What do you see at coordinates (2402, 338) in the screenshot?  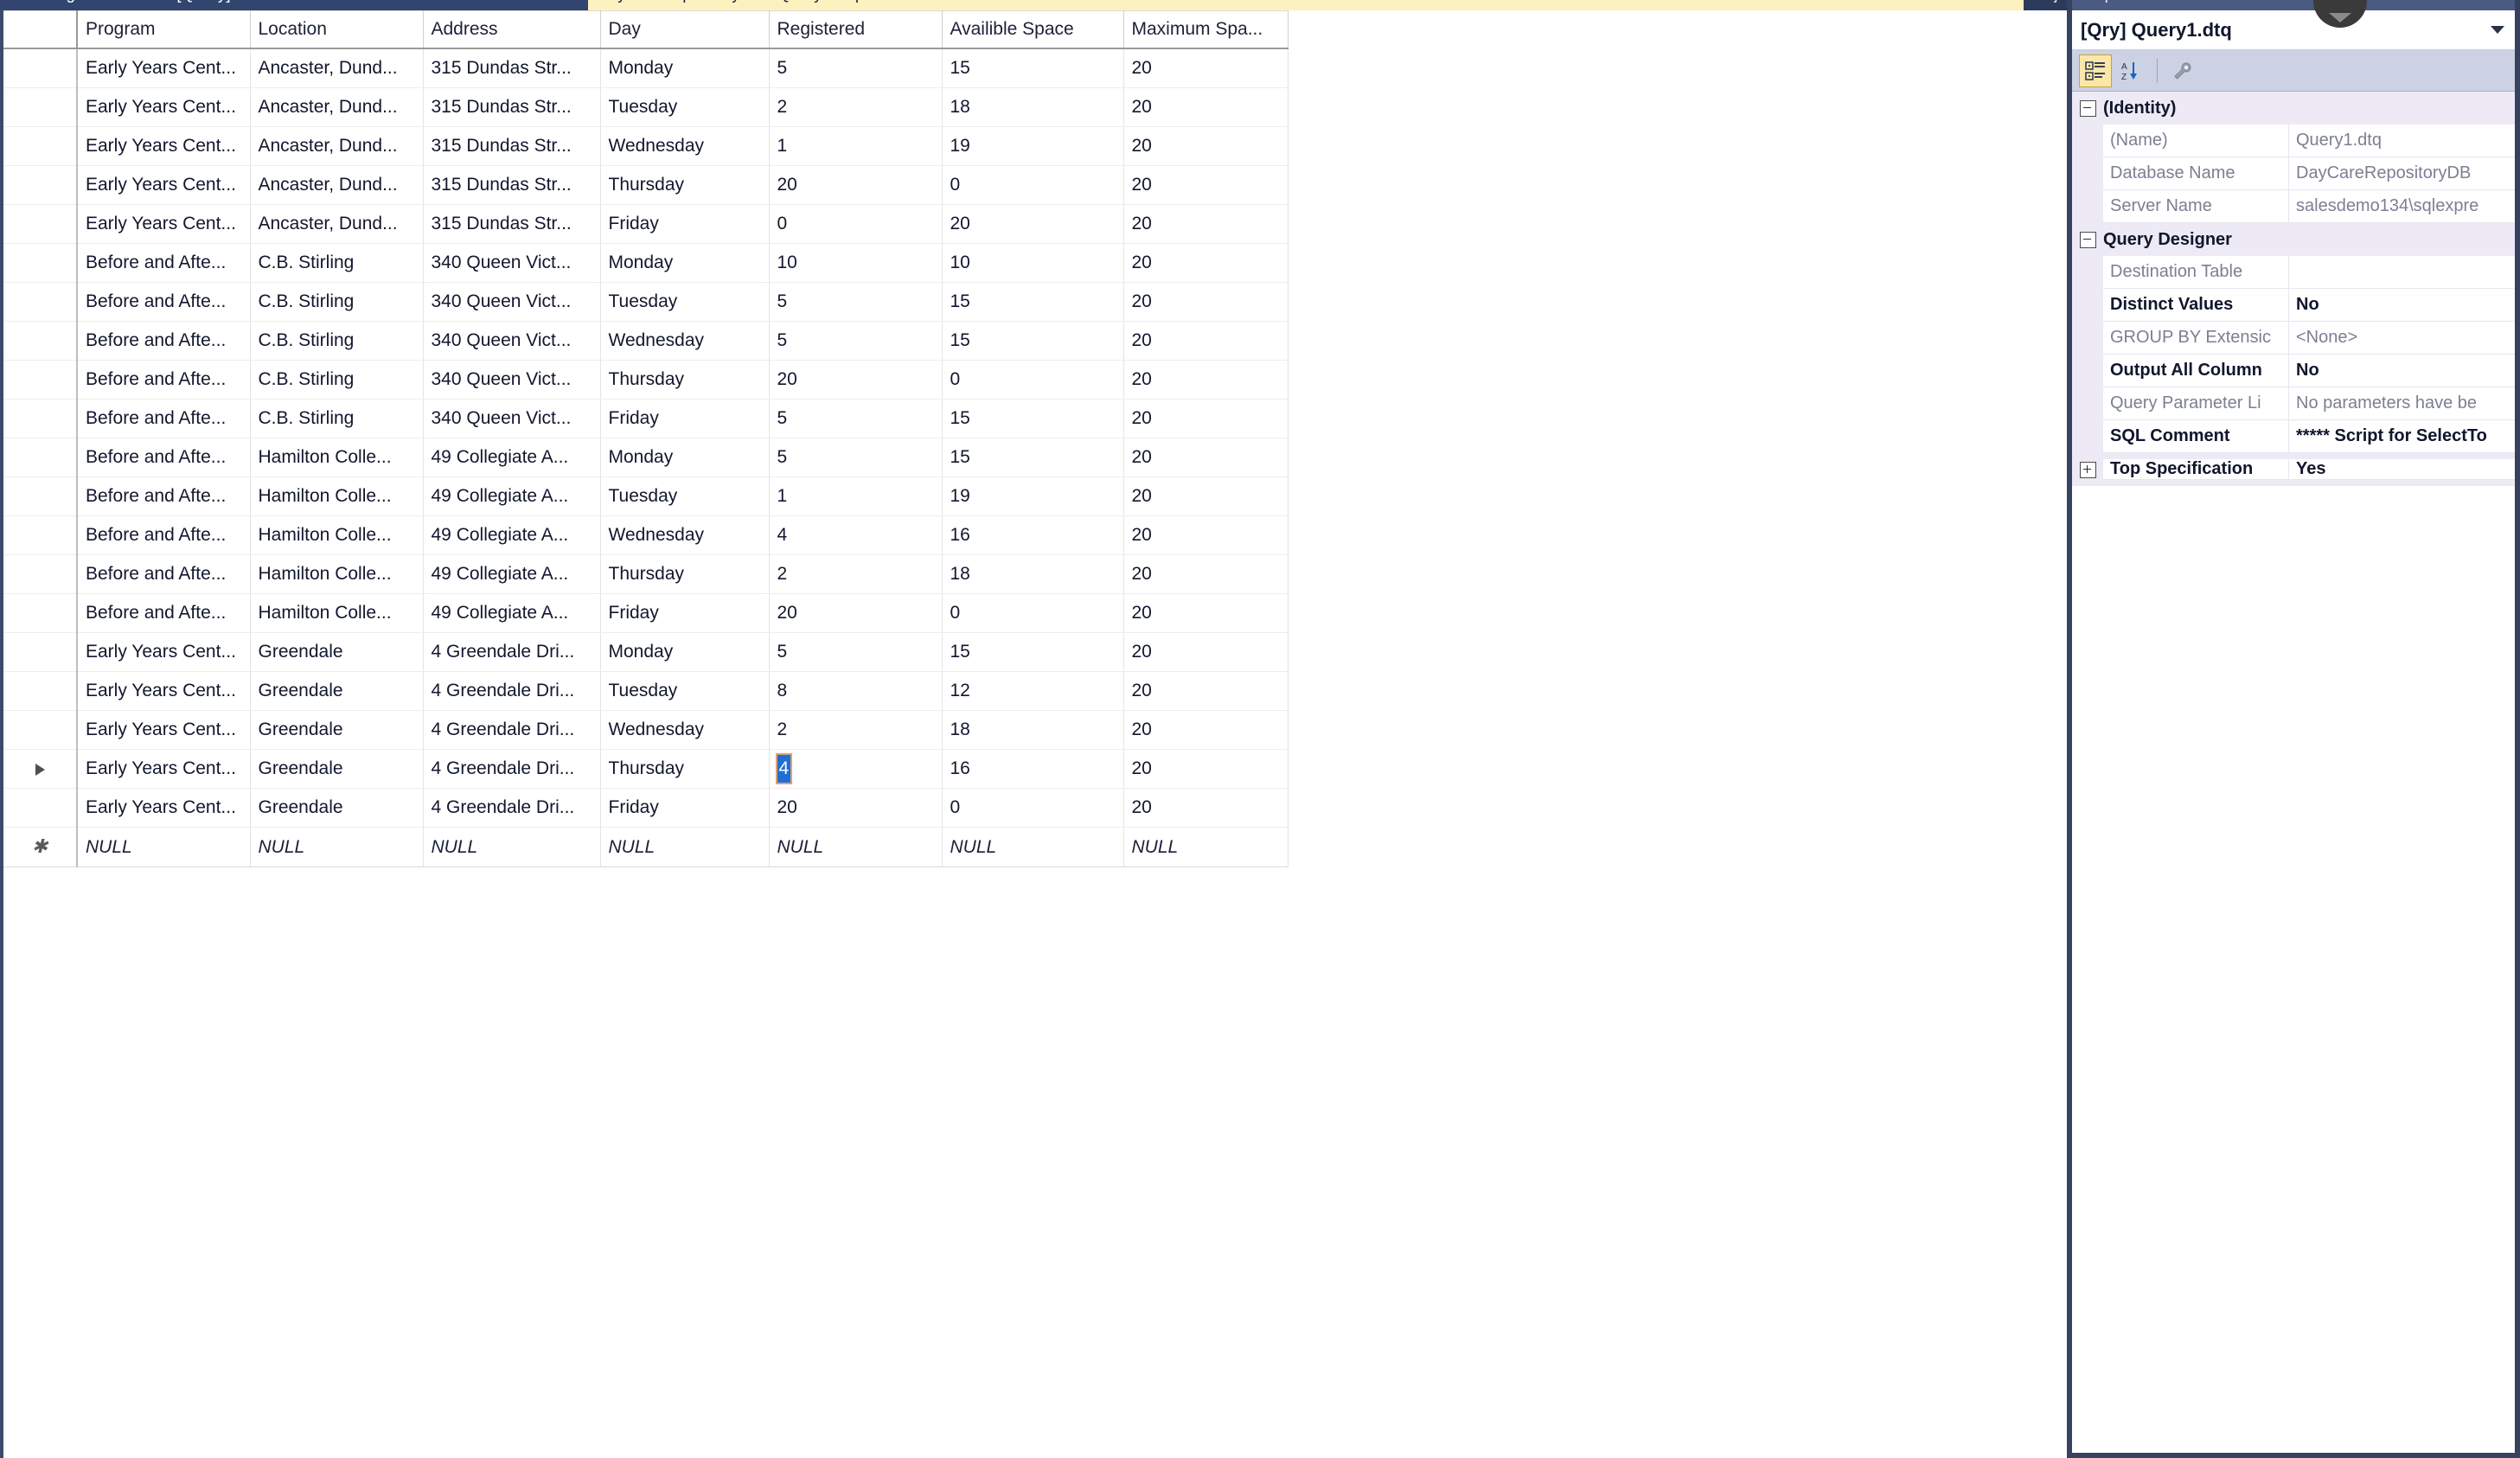 I see `property-value: <None>` at bounding box center [2402, 338].